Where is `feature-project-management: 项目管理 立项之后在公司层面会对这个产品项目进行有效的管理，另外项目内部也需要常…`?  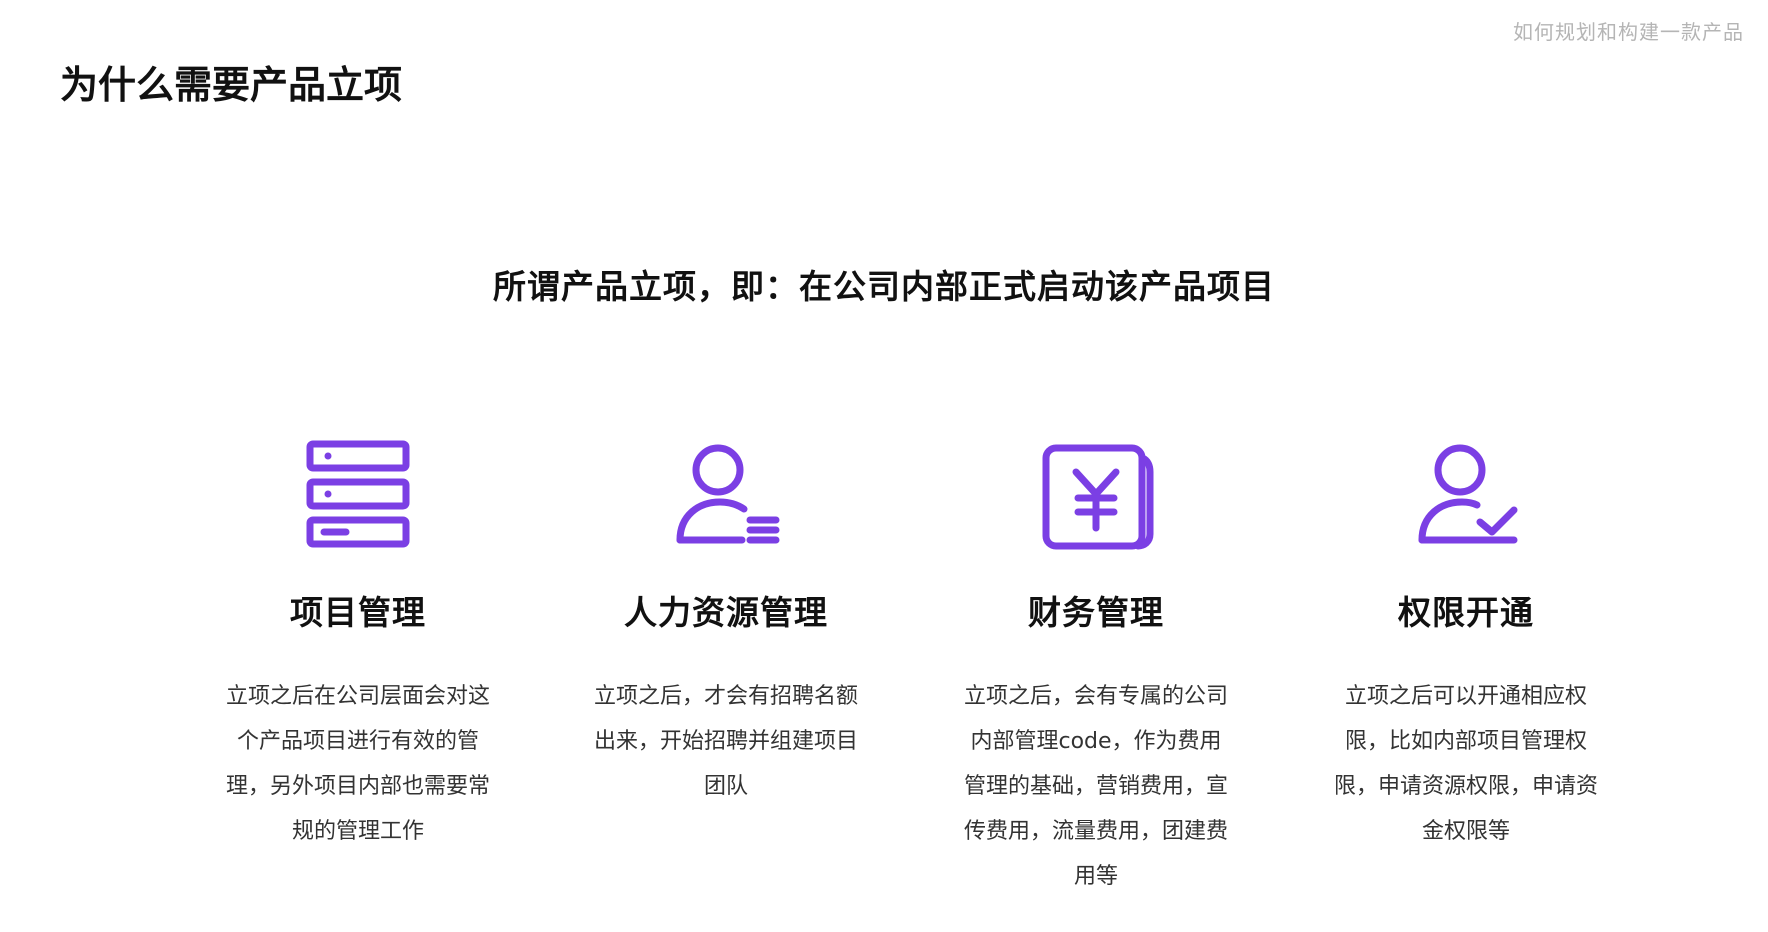 feature-project-management: 项目管理 立项之后在公司层面会对这个产品项目进行有效的管理，另外项目内部也需要常… is located at coordinates (358, 645).